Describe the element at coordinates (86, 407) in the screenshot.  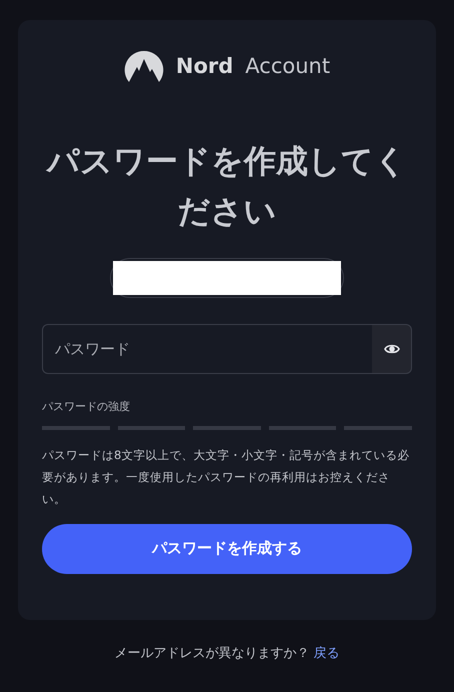
I see `strength-label: パスワードの強度` at that location.